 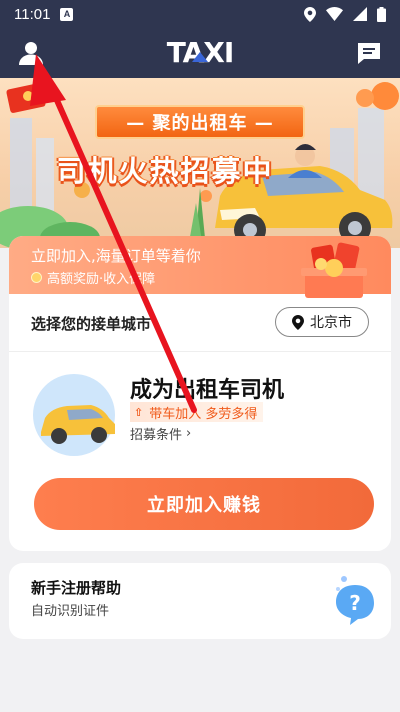 What do you see at coordinates (139, 412) in the screenshot?
I see `arrow-up-icon: ⇧` at bounding box center [139, 412].